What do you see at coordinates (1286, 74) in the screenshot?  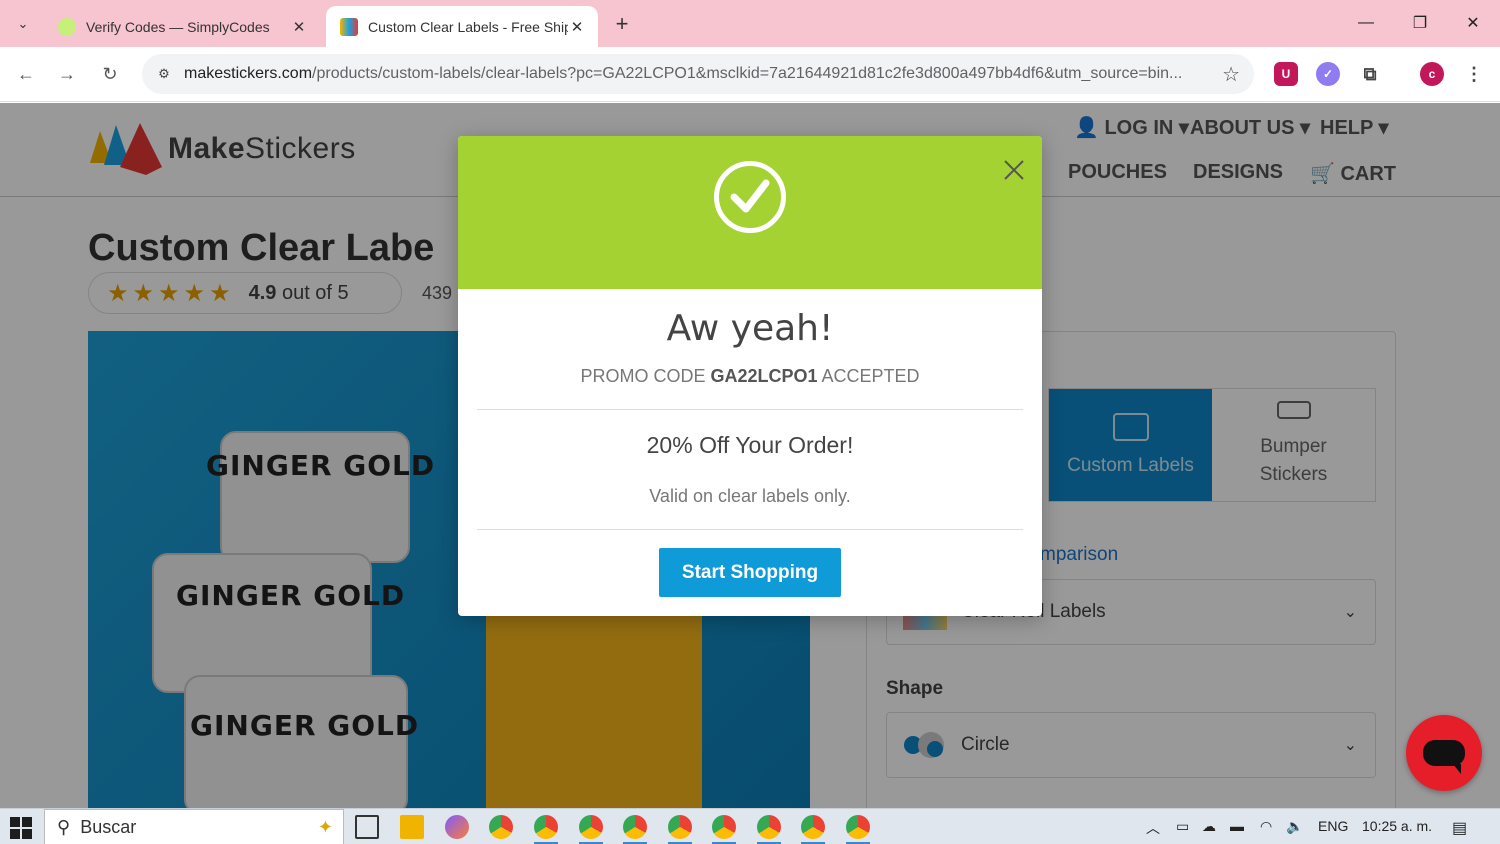 I see `ublock-extension-icon: U` at bounding box center [1286, 74].